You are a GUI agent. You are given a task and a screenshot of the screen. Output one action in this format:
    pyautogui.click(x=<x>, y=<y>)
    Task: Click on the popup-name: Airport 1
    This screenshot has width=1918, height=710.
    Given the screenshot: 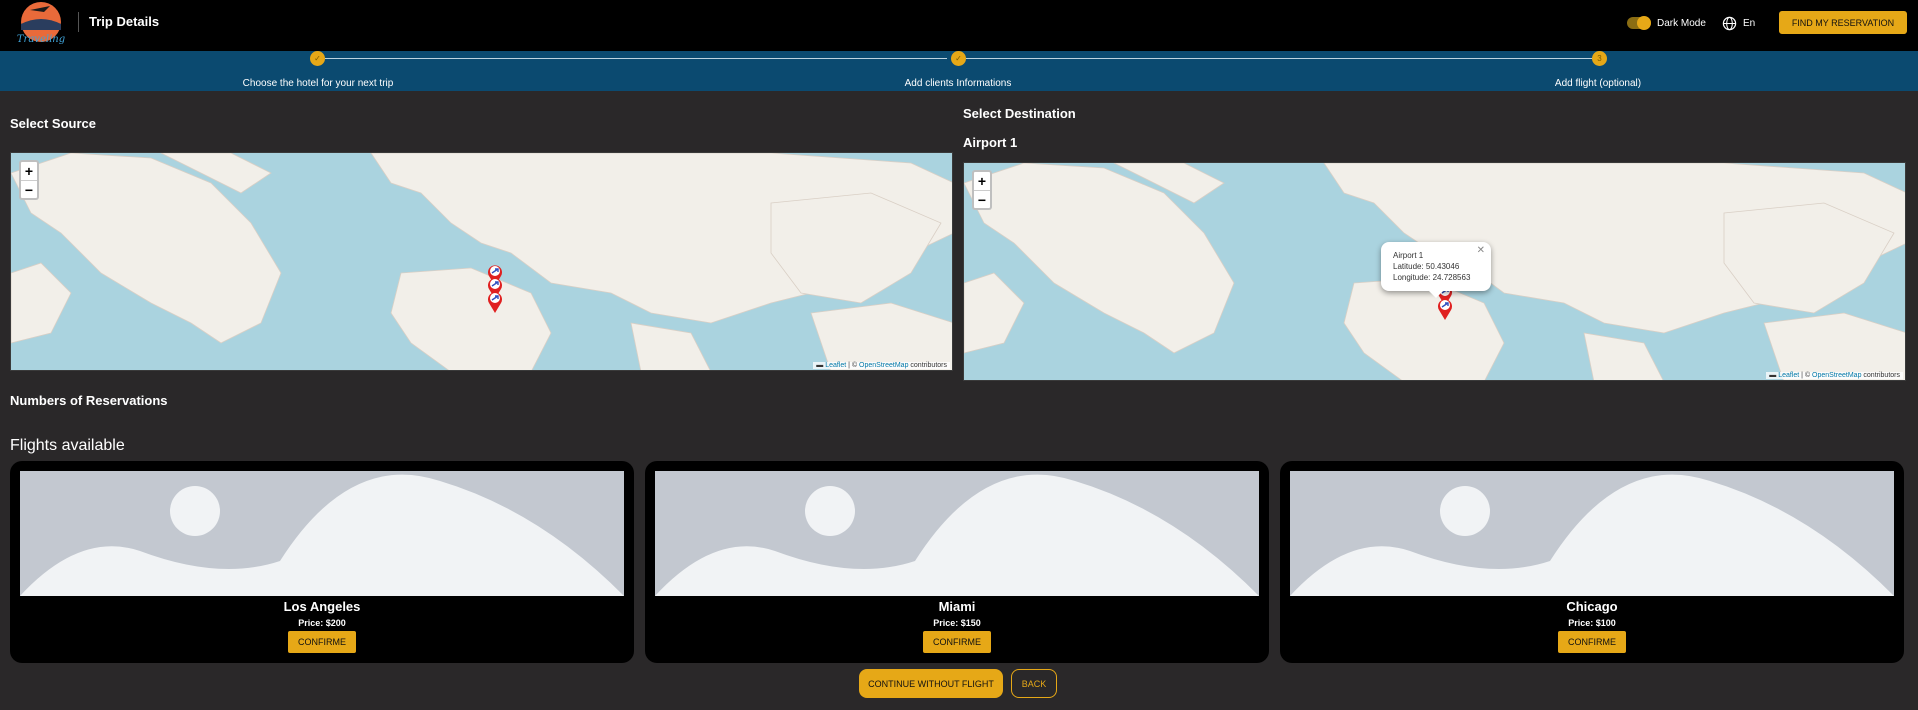 What is the action you would take?
    pyautogui.click(x=1408, y=255)
    